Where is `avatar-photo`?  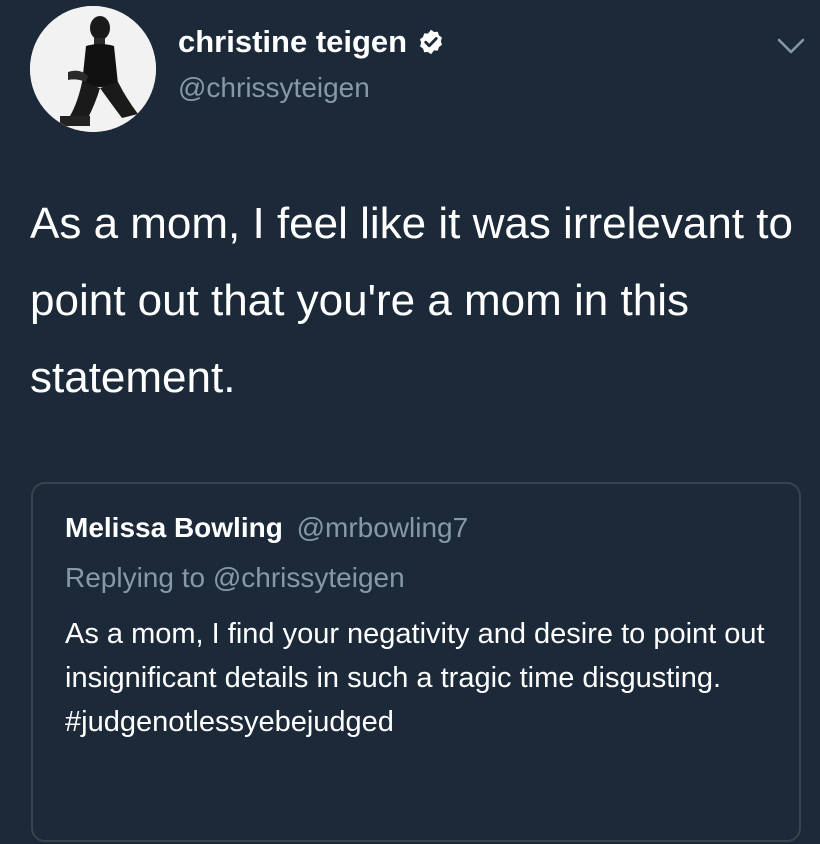
avatar-photo is located at coordinates (93, 69).